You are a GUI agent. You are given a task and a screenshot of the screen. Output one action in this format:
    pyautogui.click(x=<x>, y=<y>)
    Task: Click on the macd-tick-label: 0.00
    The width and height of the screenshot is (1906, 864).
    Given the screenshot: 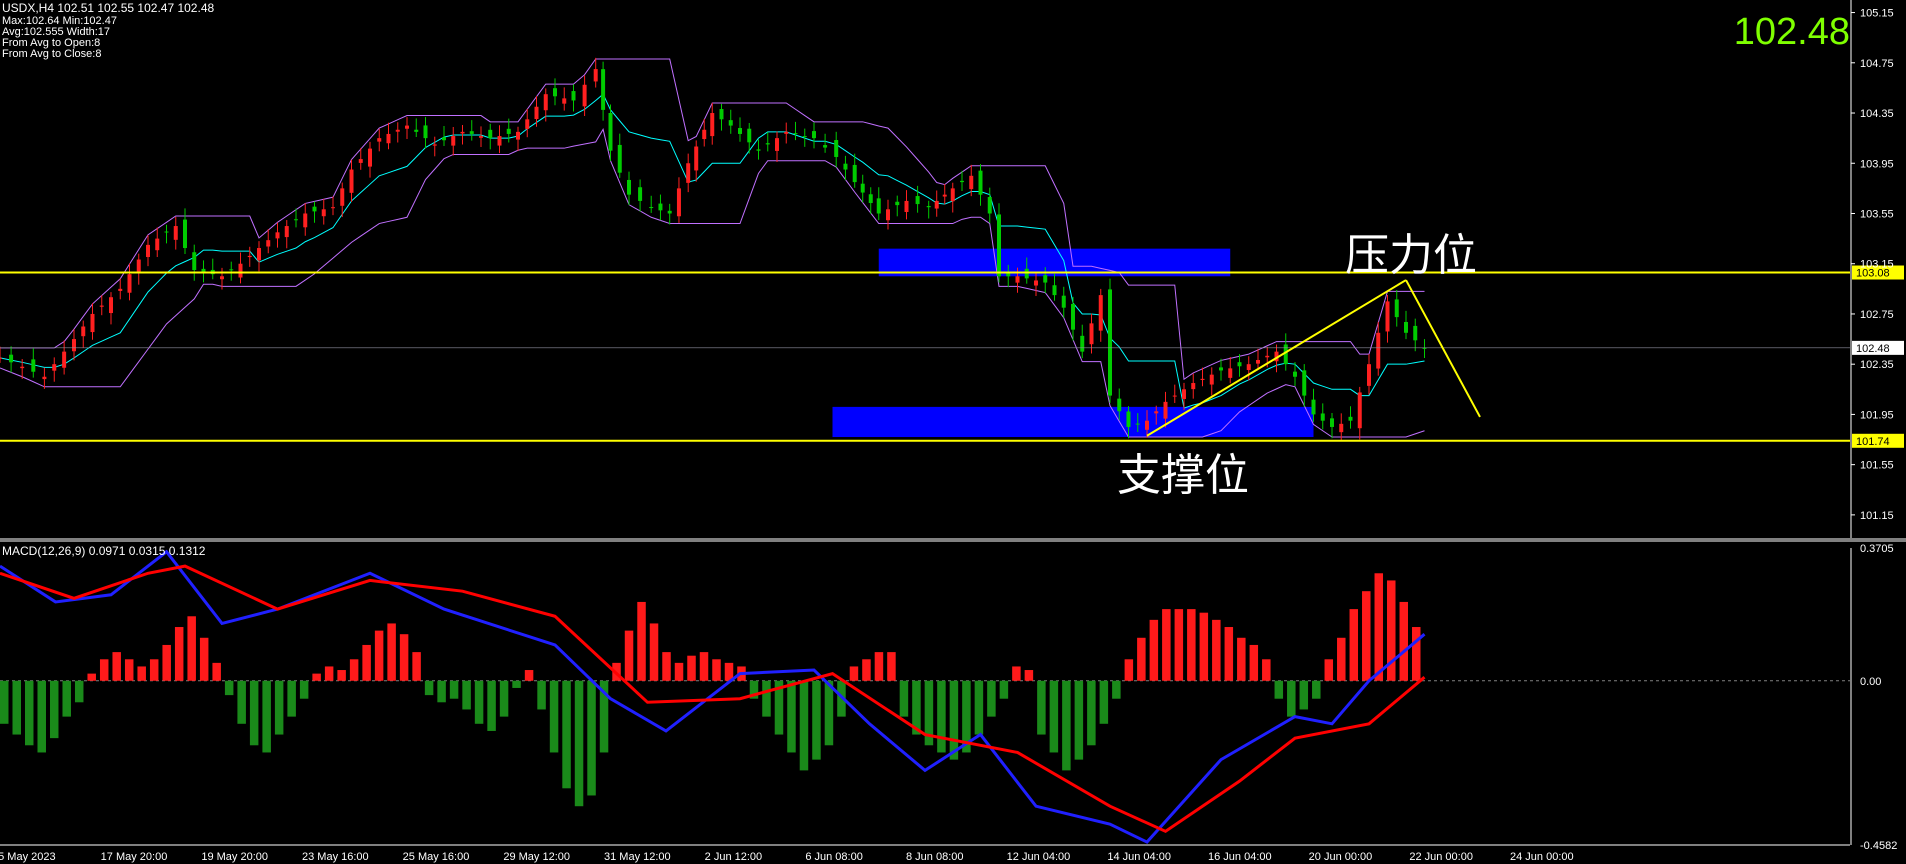 What is the action you would take?
    pyautogui.click(x=1870, y=682)
    